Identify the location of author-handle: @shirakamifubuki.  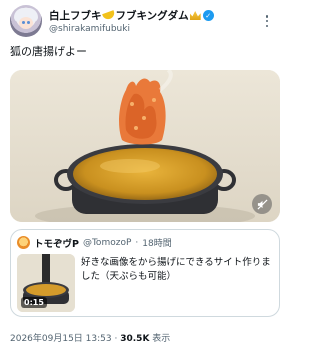
(89, 29).